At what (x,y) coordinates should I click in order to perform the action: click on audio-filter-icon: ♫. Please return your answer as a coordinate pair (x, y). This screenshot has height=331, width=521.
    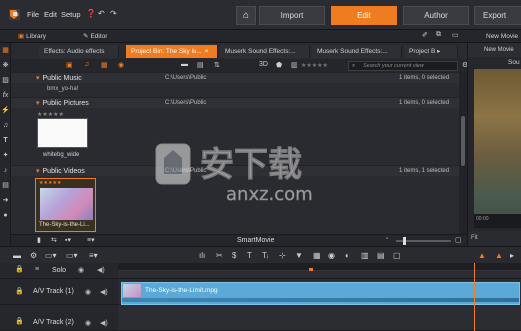
    Looking at the image, I should click on (86, 64).